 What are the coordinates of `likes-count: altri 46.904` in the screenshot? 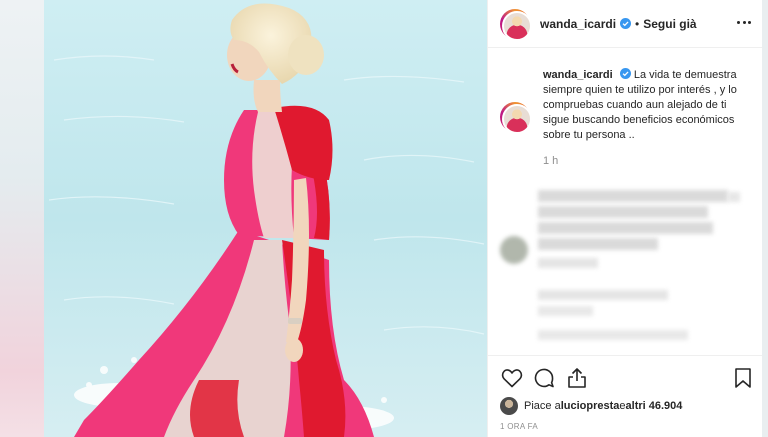 It's located at (654, 406).